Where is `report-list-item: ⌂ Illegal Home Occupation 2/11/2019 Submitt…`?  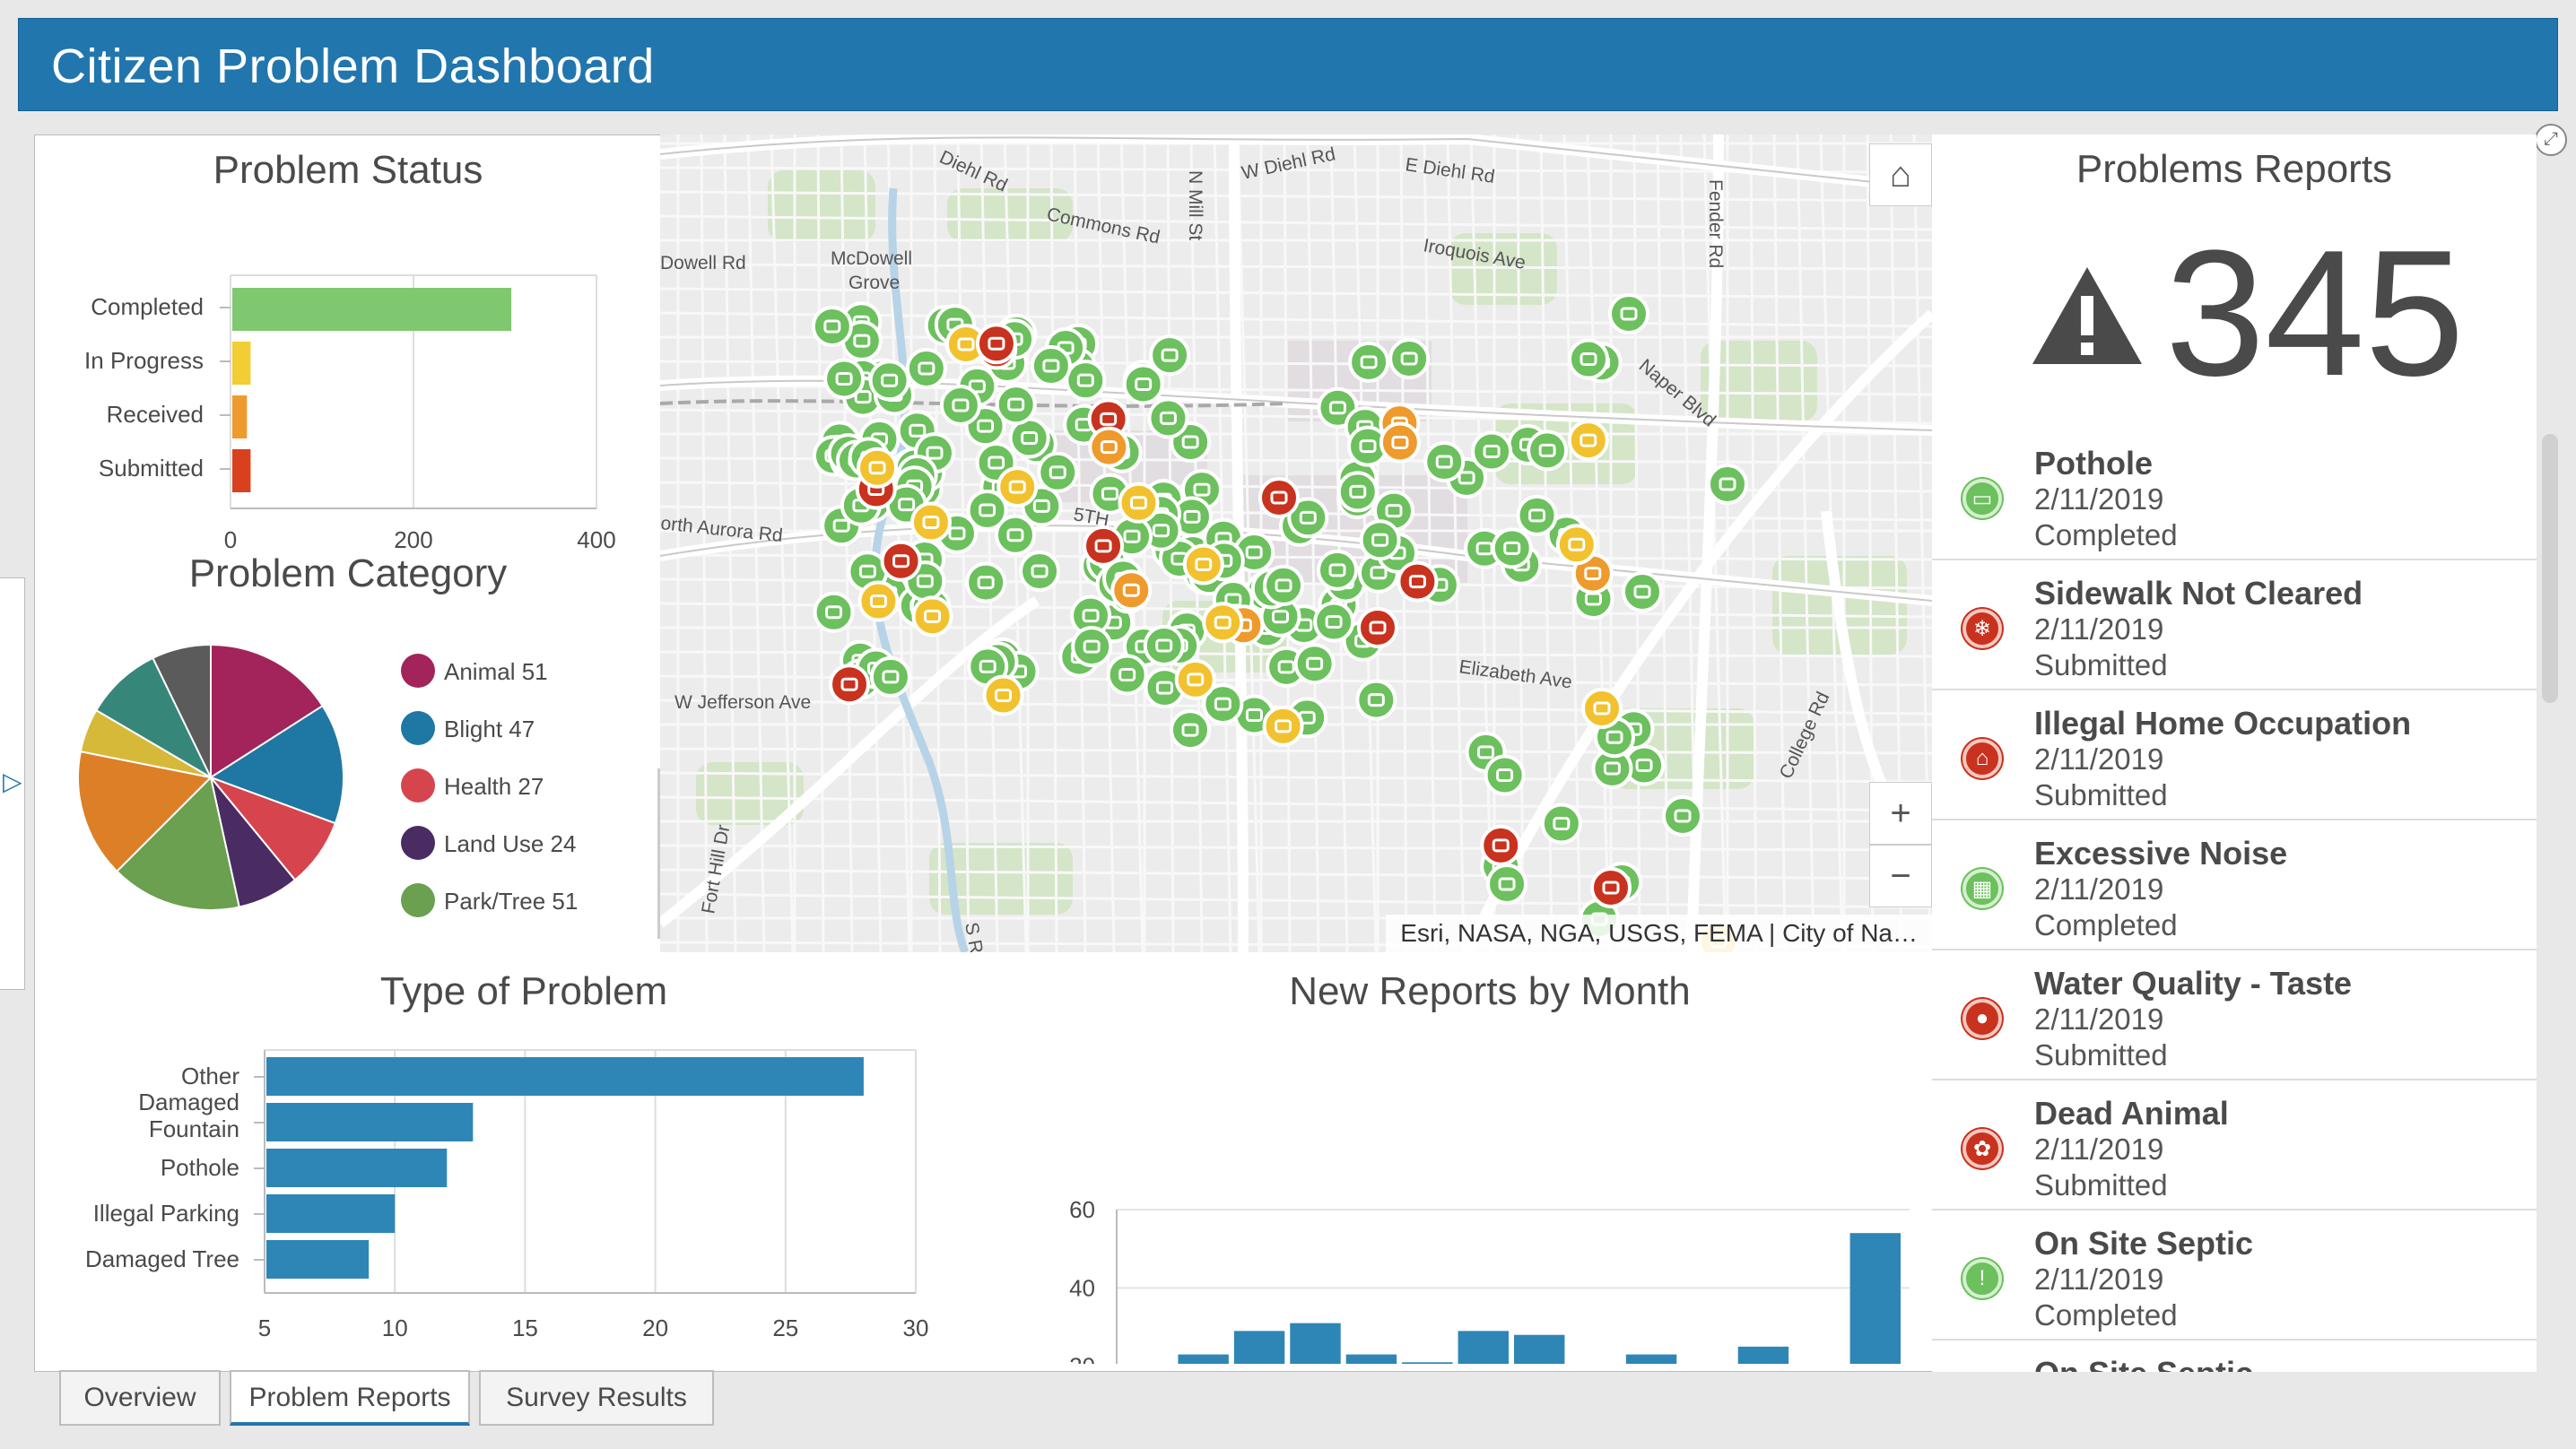
report-list-item: ⌂ Illegal Home Occupation 2/11/2019 Submitt… is located at coordinates (2234, 756).